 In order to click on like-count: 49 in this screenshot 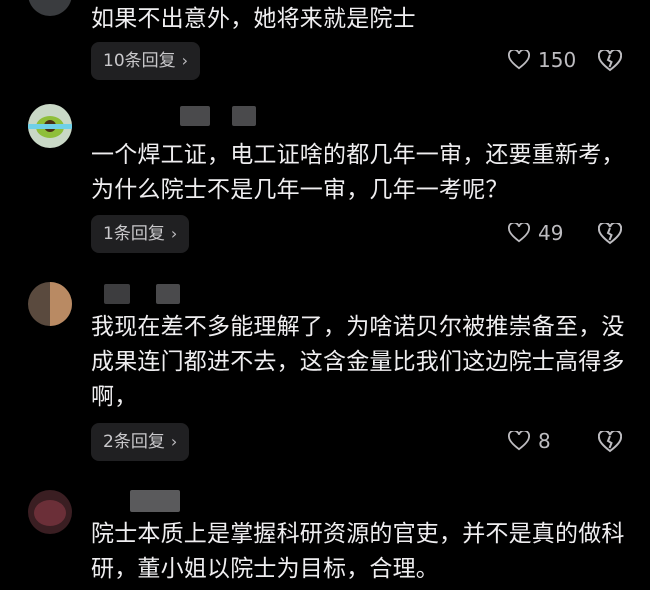, I will do `click(551, 233)`.